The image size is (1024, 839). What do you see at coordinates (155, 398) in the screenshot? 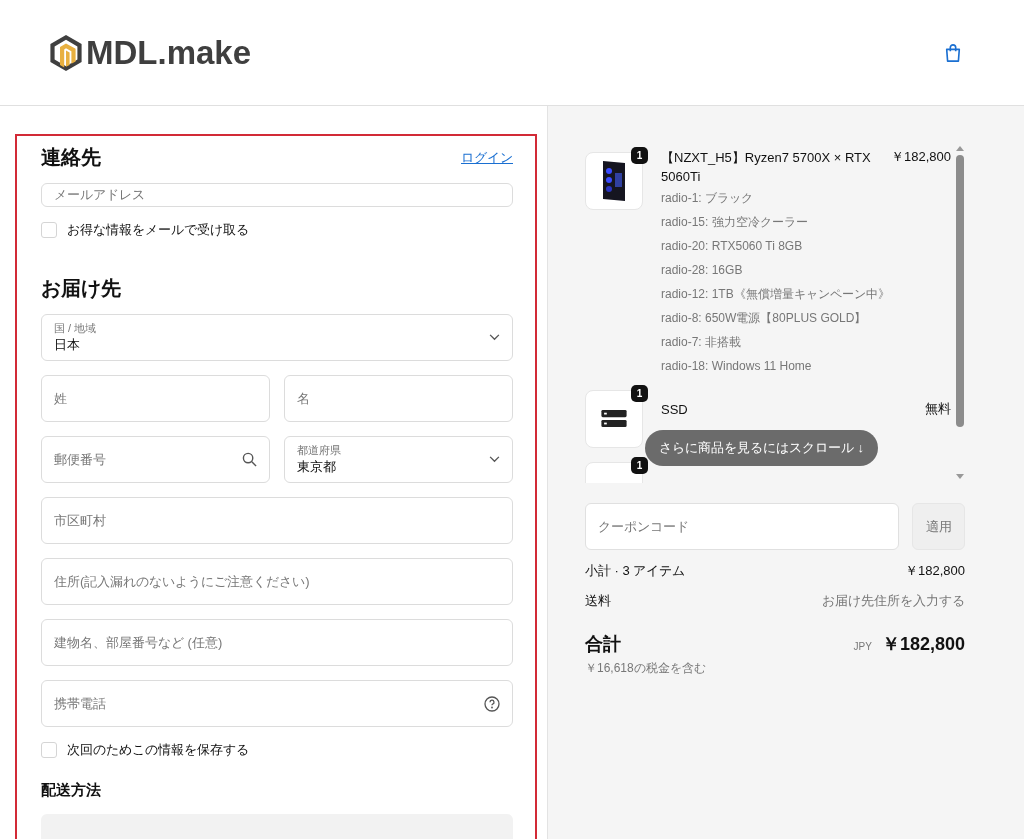
I see `input-field: 姓` at bounding box center [155, 398].